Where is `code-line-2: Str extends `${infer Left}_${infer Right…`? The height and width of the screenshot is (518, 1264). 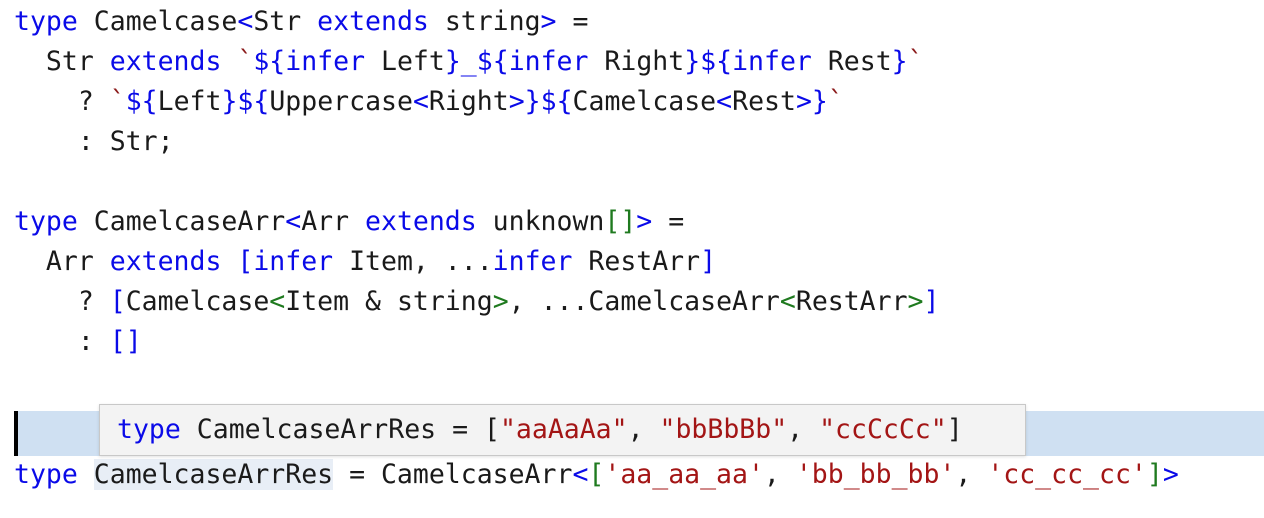
code-line-2: Str extends `${infer Left}_${infer Right… is located at coordinates (469, 62).